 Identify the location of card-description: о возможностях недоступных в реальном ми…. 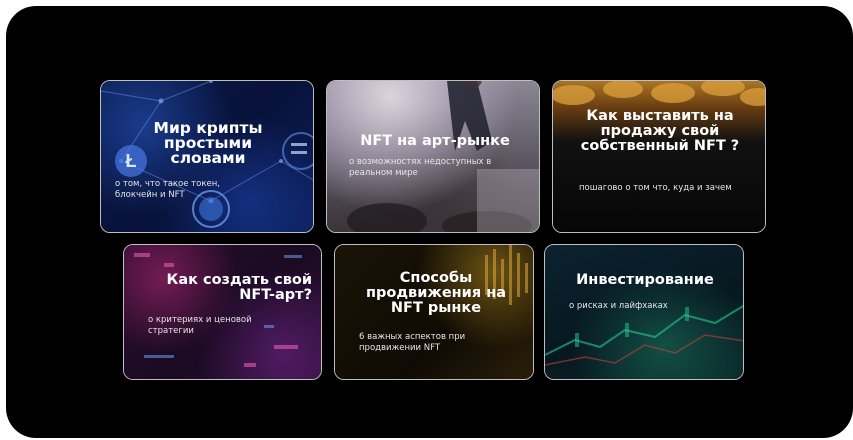
(420, 167).